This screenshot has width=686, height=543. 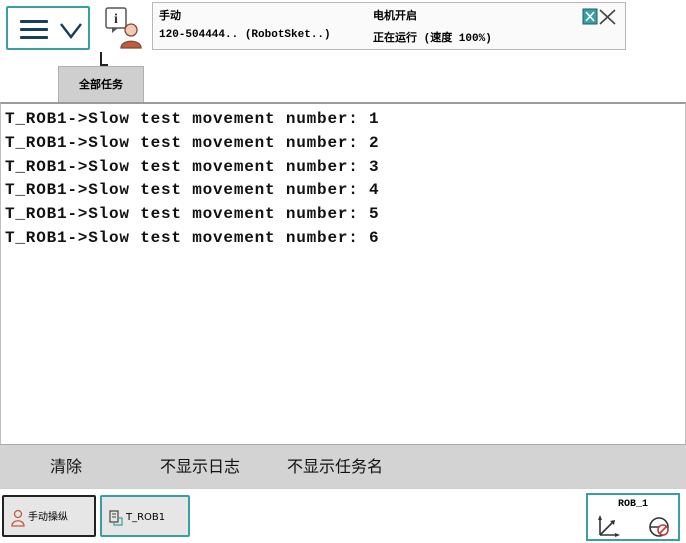 What do you see at coordinates (192, 214) in the screenshot?
I see `log-line: T_ROB1->Slow test movement number: 5` at bounding box center [192, 214].